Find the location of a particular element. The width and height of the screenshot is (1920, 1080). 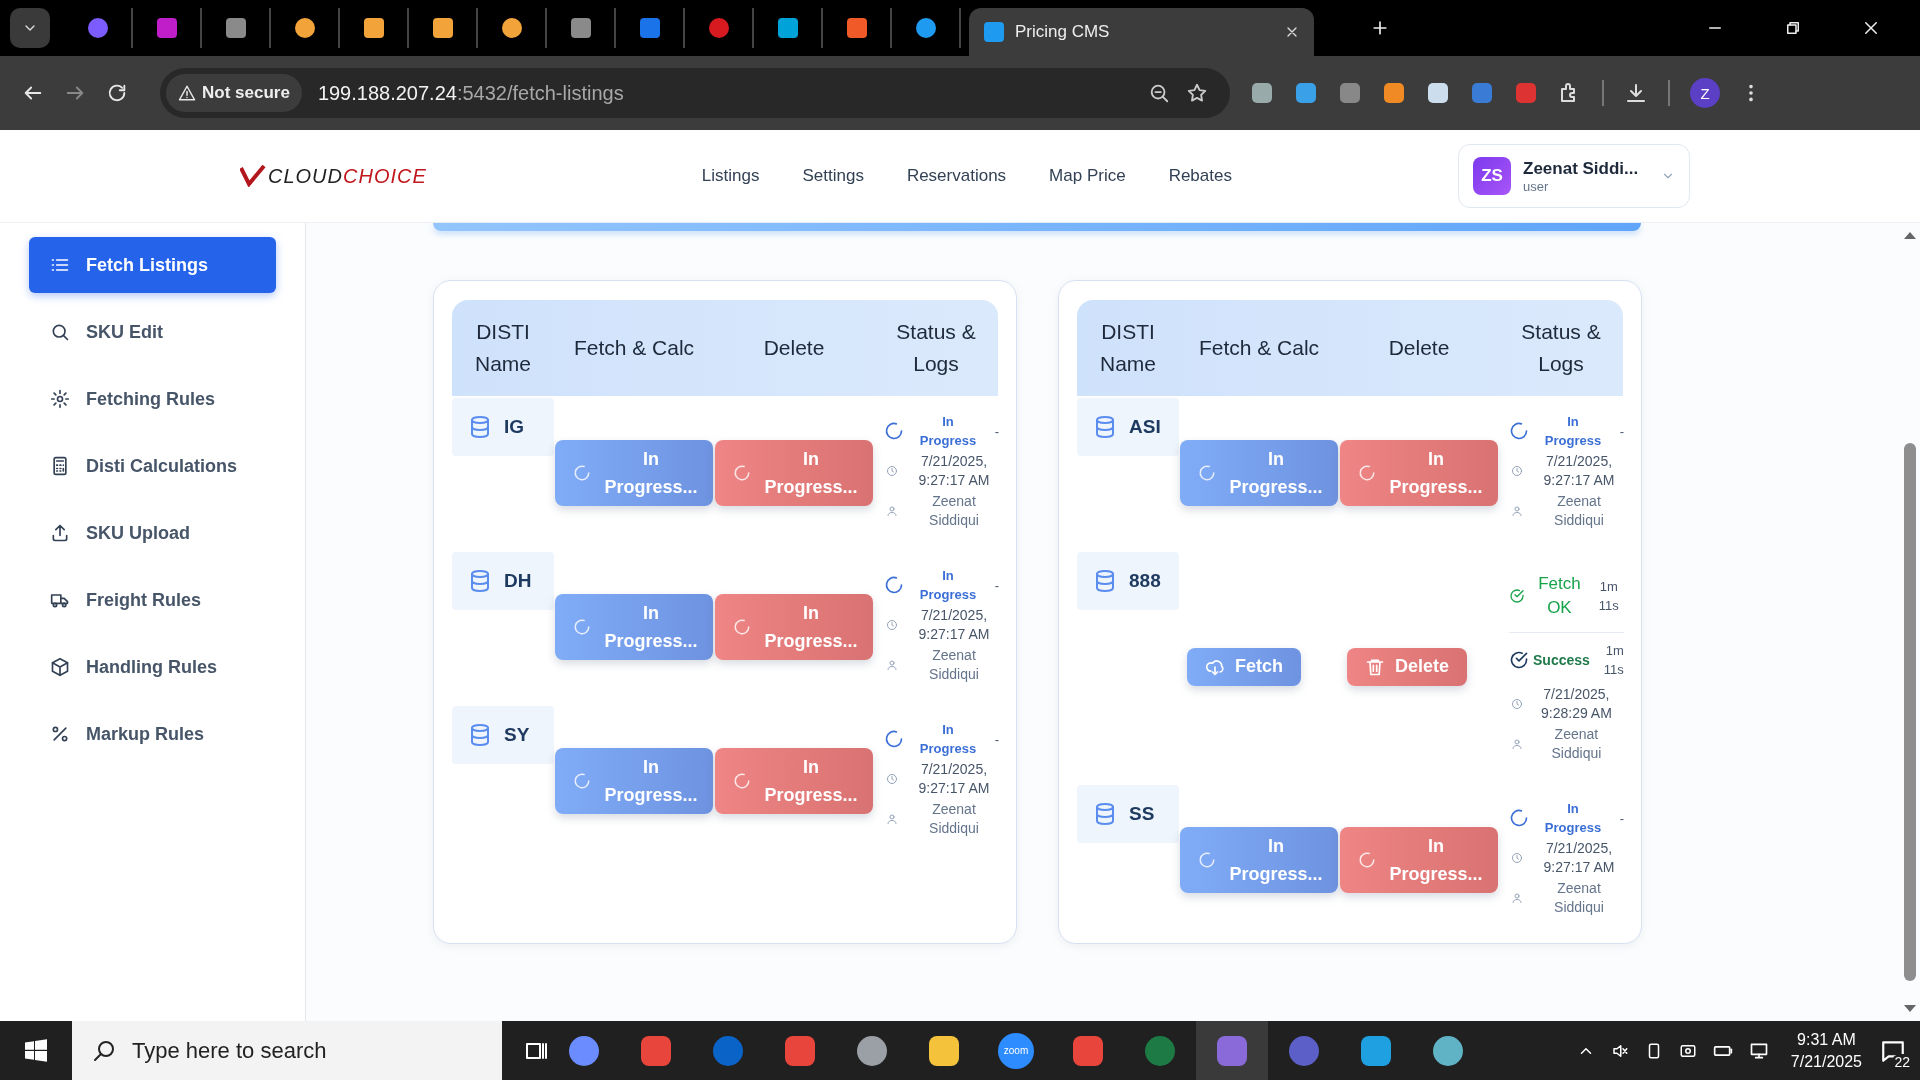

user-avatar: ZS is located at coordinates (1492, 176).